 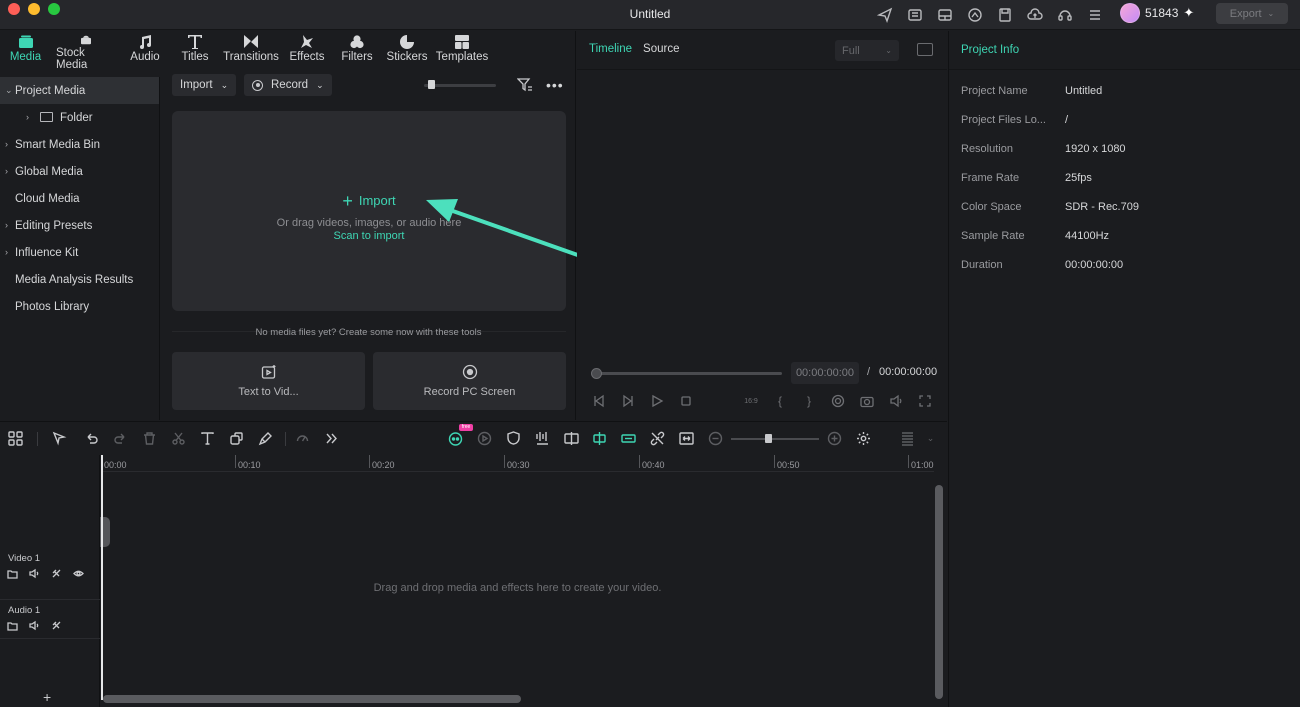 I want to click on sidebar-item-label: Folder, so click(x=76, y=117).